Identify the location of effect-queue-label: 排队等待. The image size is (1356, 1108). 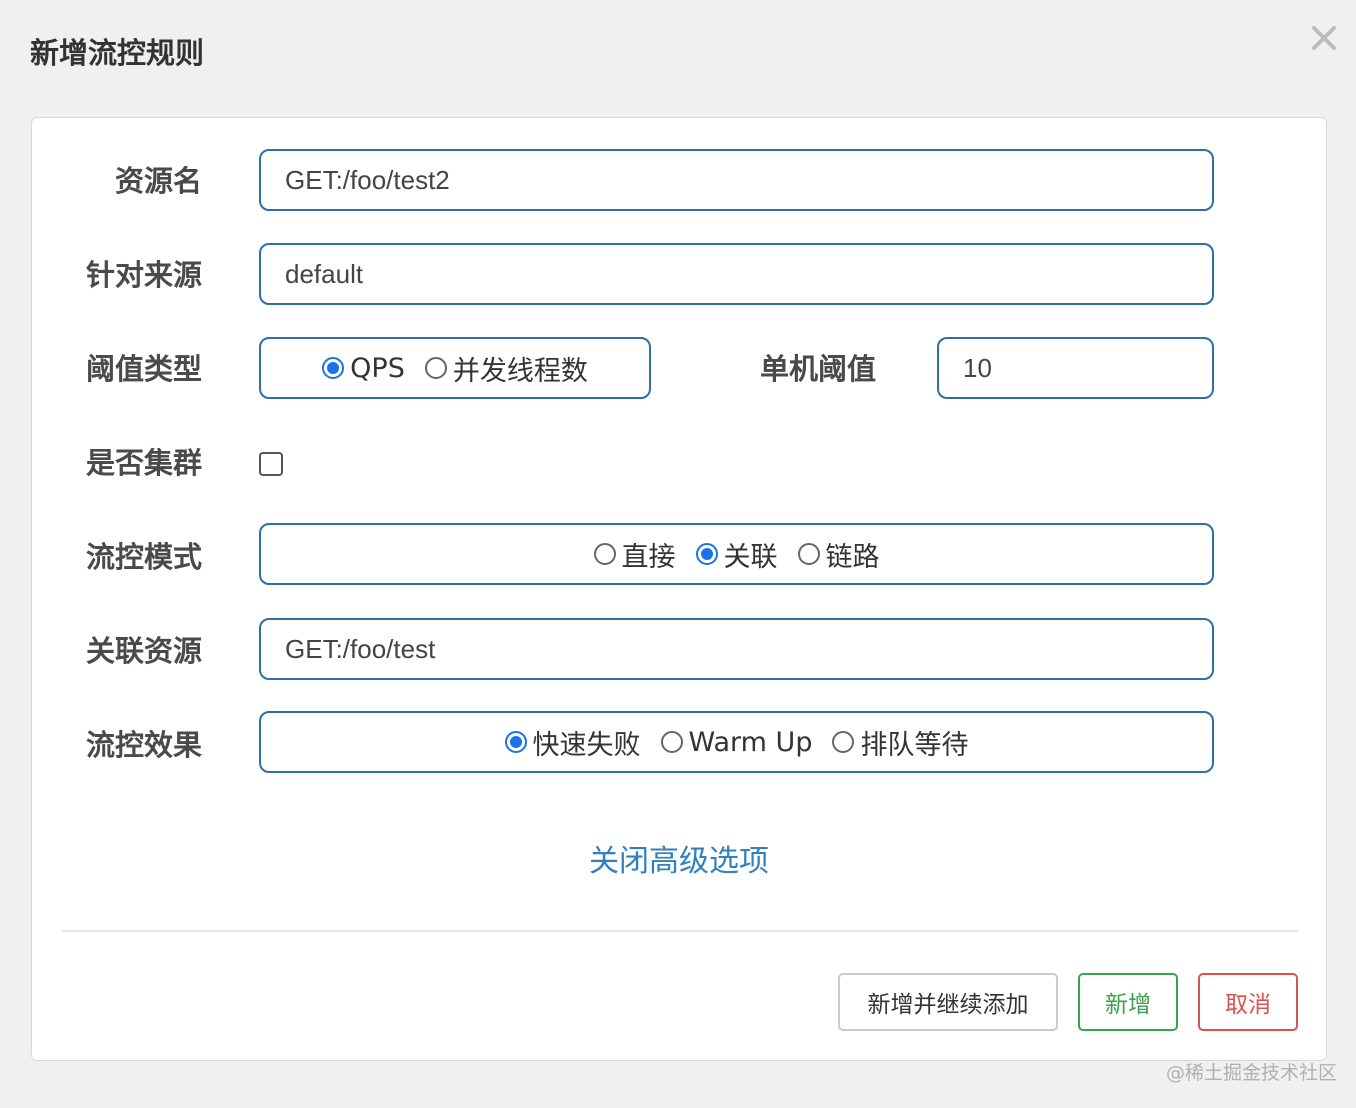
(914, 745).